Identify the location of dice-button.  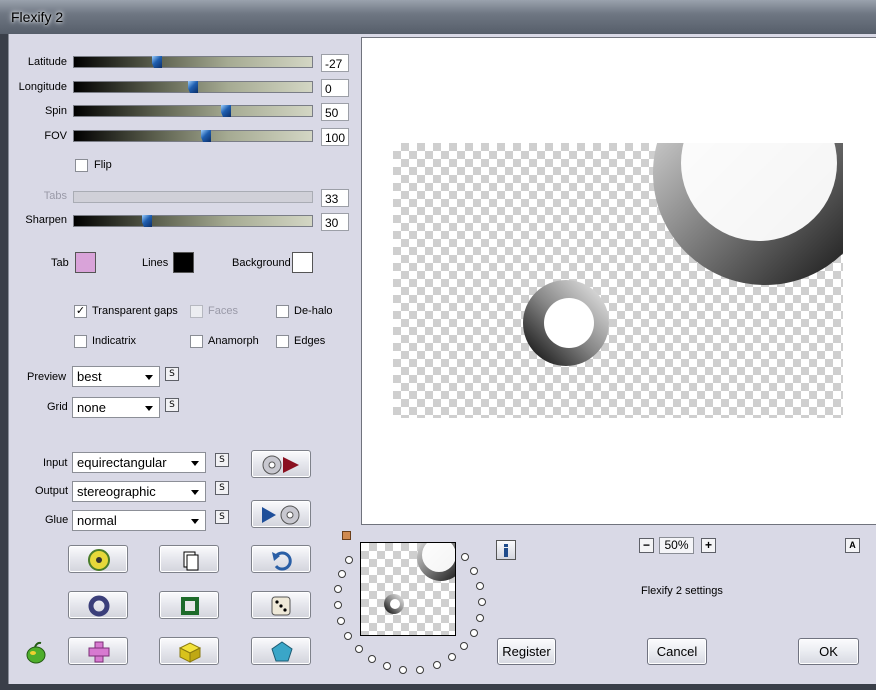
(281, 605).